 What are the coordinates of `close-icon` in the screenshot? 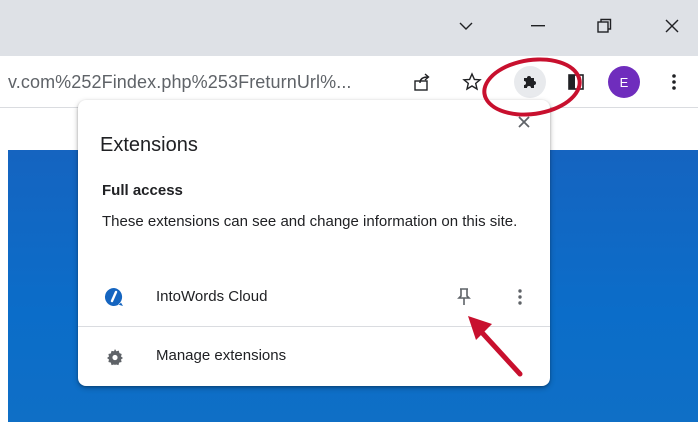 It's located at (672, 26).